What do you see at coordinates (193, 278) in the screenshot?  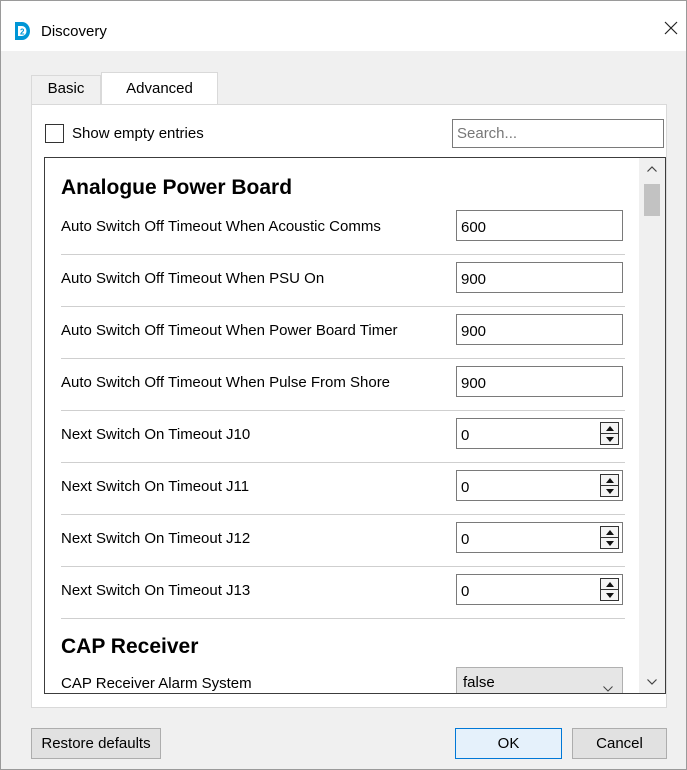 I see `setting-label: Auto Switch Off Timeout When PSU On` at bounding box center [193, 278].